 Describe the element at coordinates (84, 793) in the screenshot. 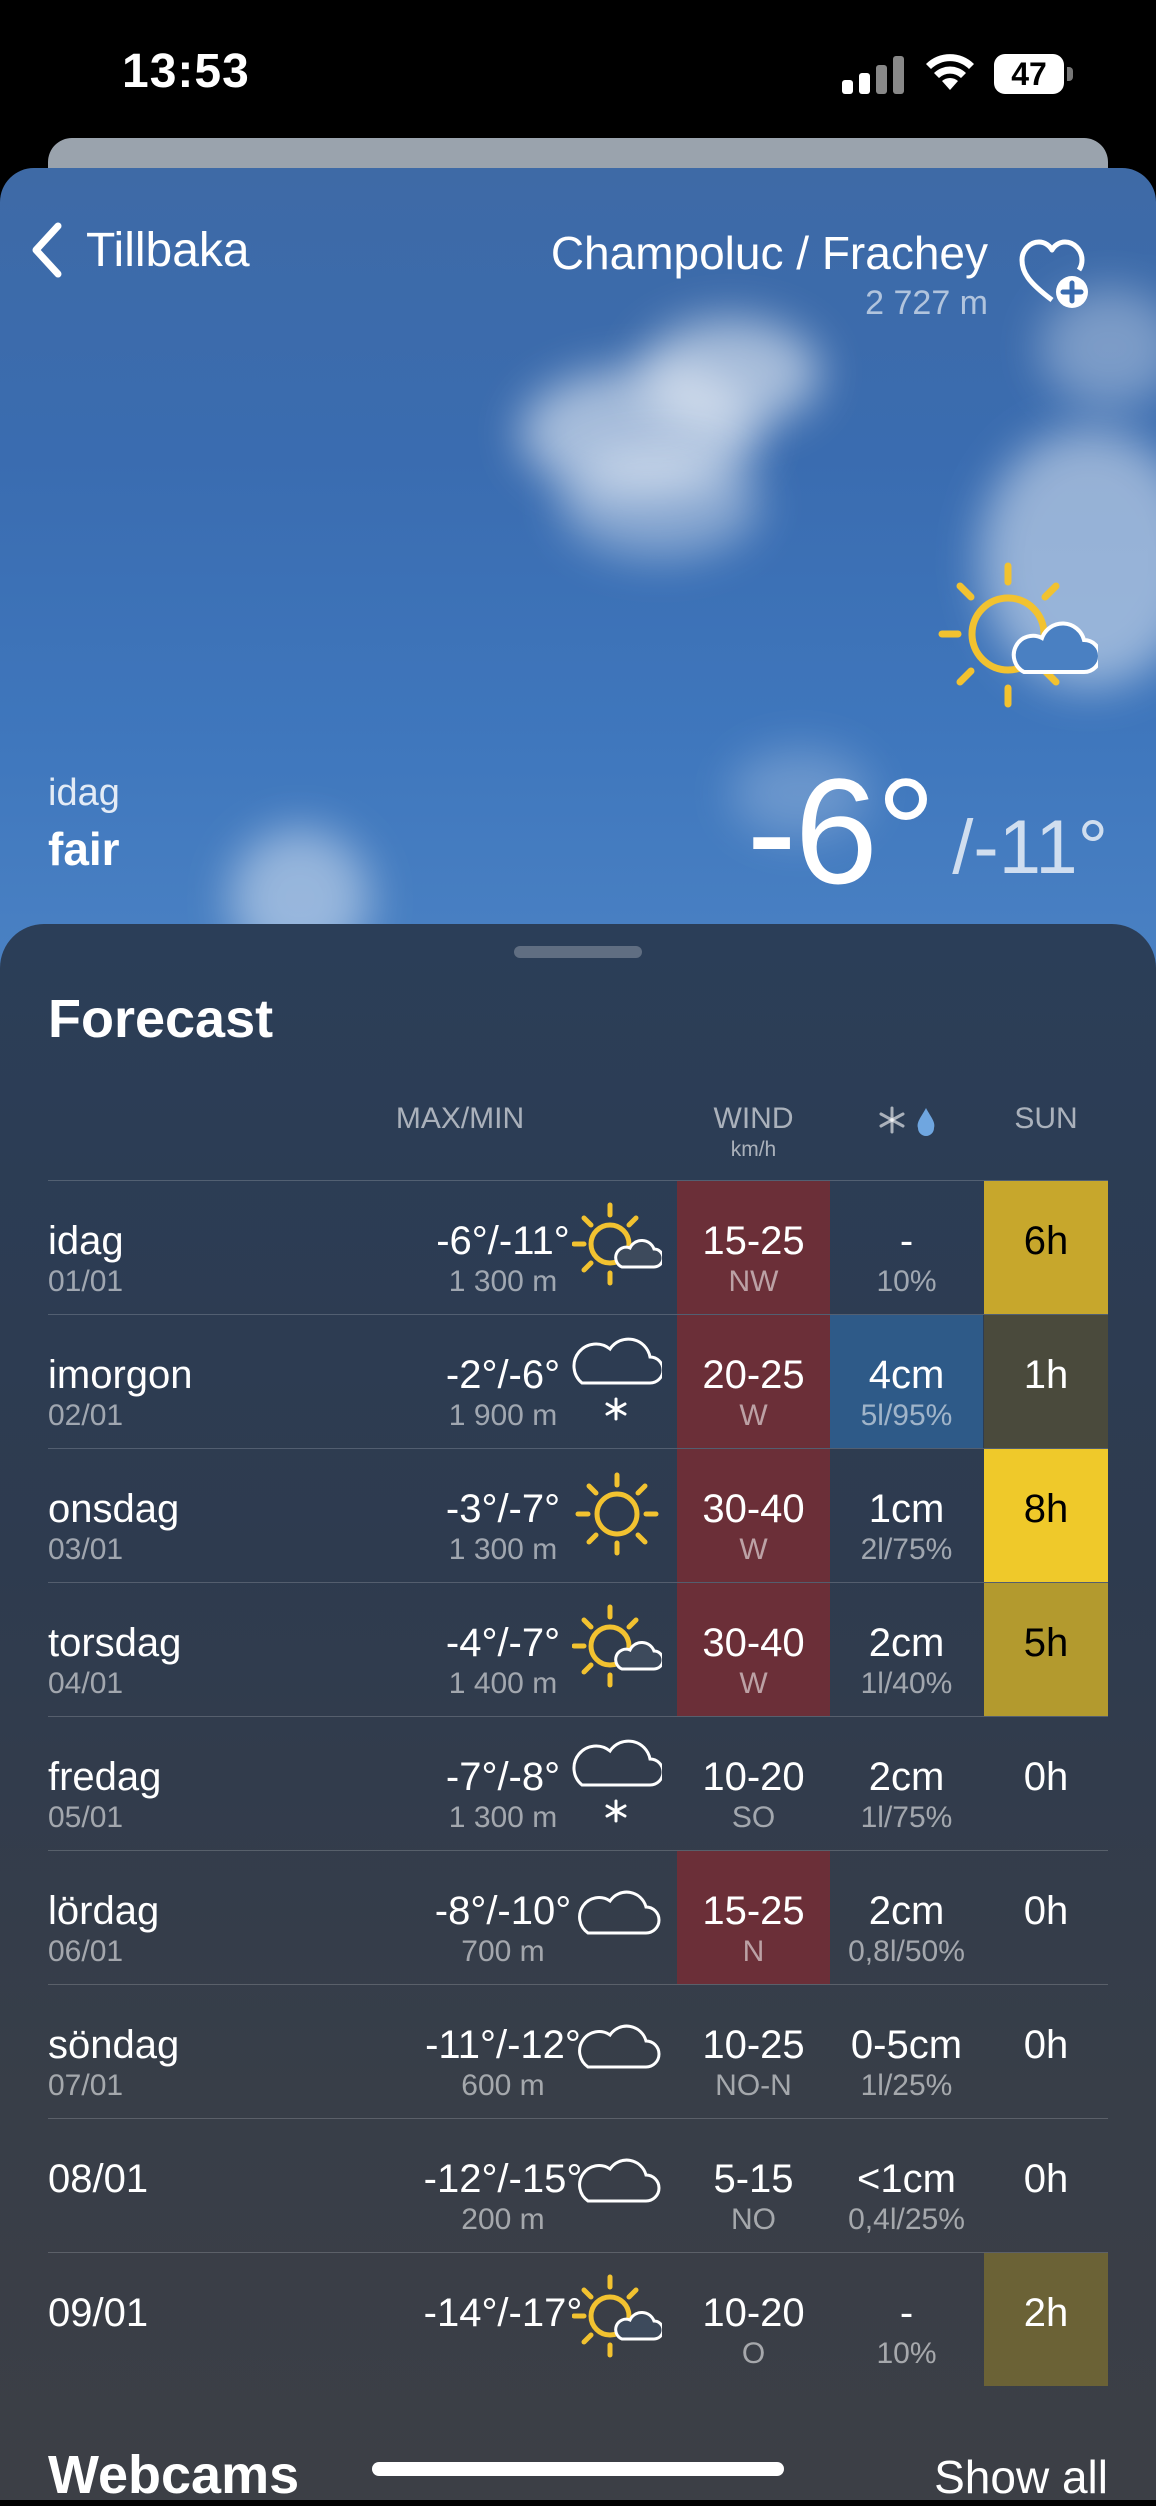

I see `today-label: idag` at that location.